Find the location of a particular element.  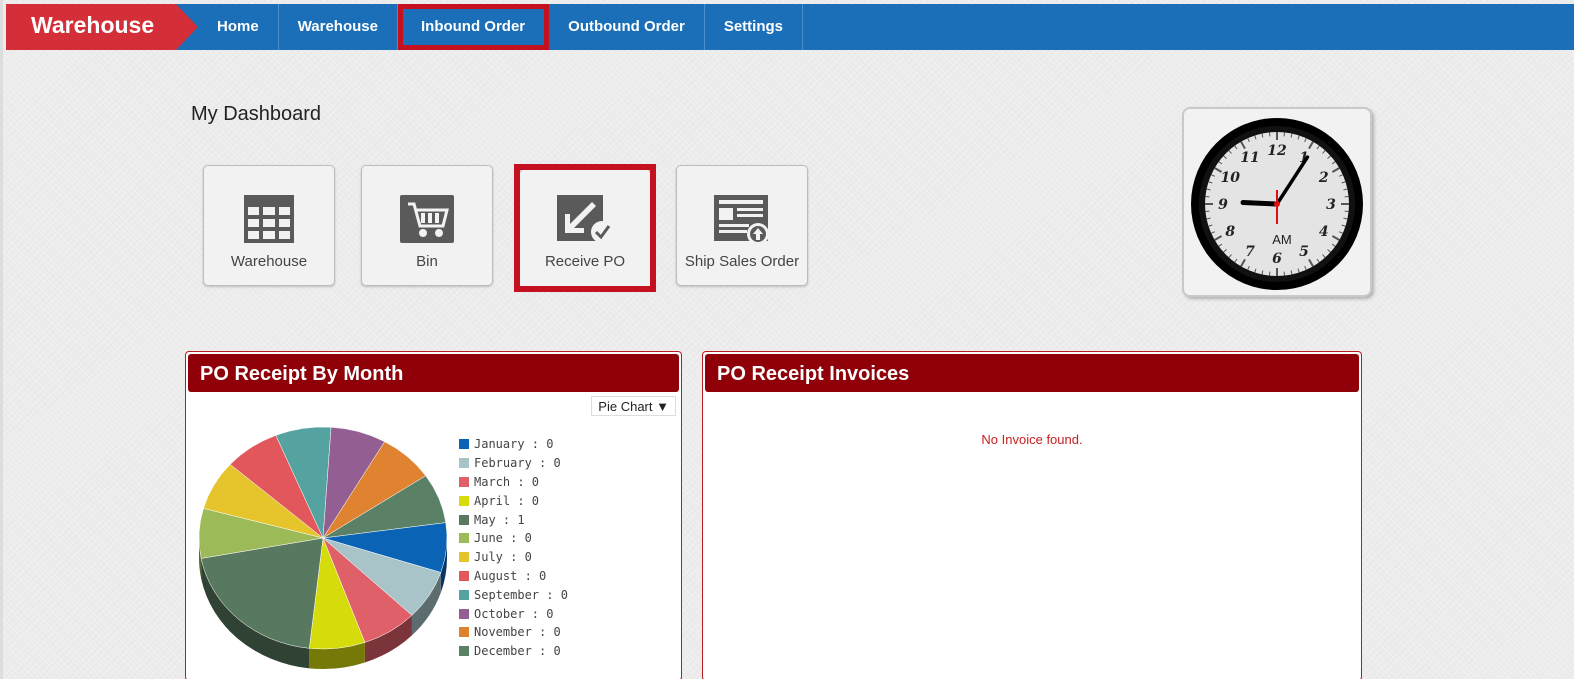

chart-type-value: Pie Chart is located at coordinates (625, 406).